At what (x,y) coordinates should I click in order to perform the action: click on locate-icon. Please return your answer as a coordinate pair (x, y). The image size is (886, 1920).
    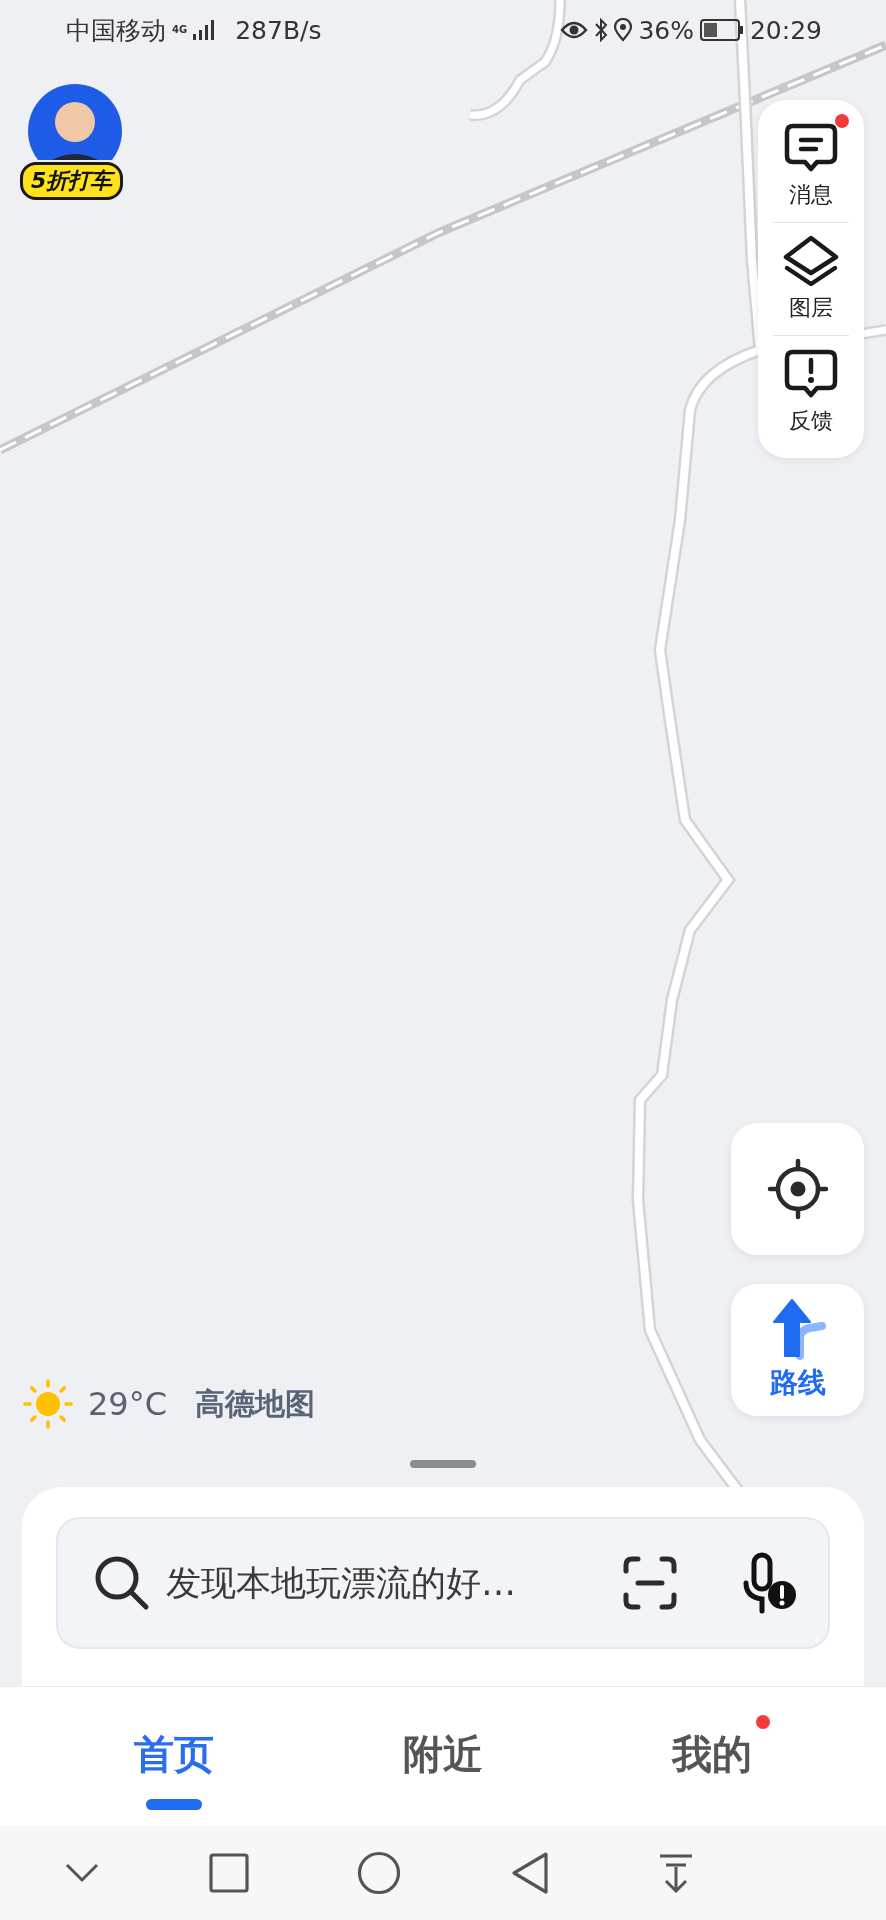
    Looking at the image, I should click on (797, 1189).